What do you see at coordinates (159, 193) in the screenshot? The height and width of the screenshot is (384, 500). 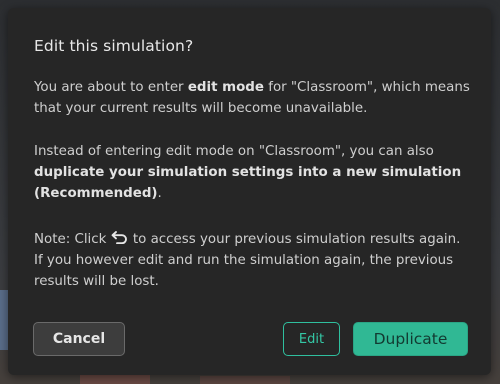 I see `p2-text-end: .` at bounding box center [159, 193].